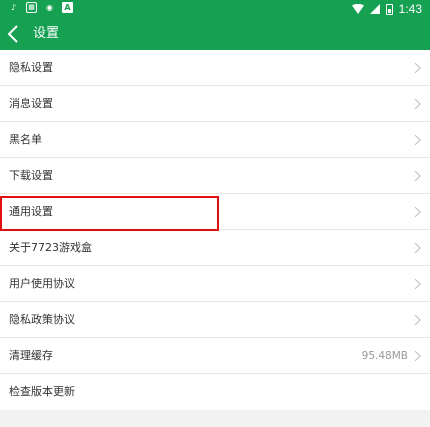 The image size is (430, 427). Describe the element at coordinates (67, 7) in the screenshot. I see `notification-icon: A` at that location.